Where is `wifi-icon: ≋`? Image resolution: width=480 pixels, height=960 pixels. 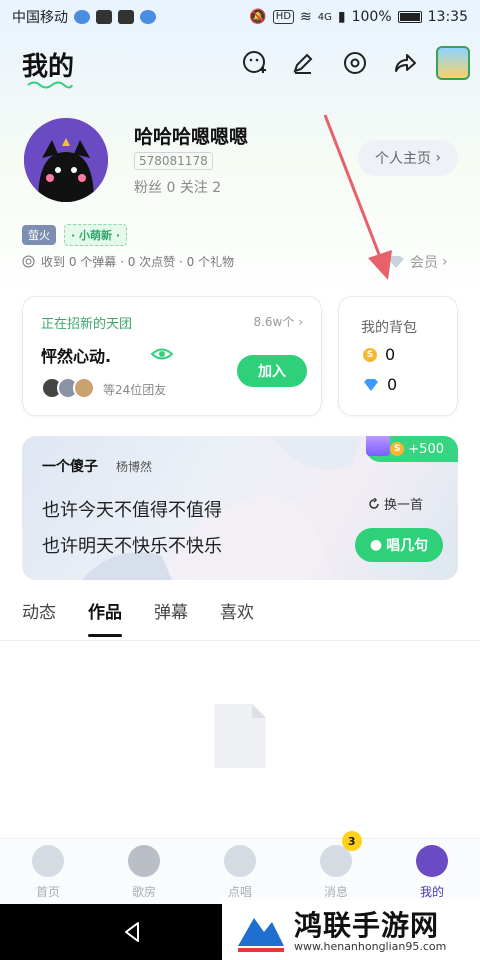
wifi-icon: ≋ is located at coordinates (306, 17).